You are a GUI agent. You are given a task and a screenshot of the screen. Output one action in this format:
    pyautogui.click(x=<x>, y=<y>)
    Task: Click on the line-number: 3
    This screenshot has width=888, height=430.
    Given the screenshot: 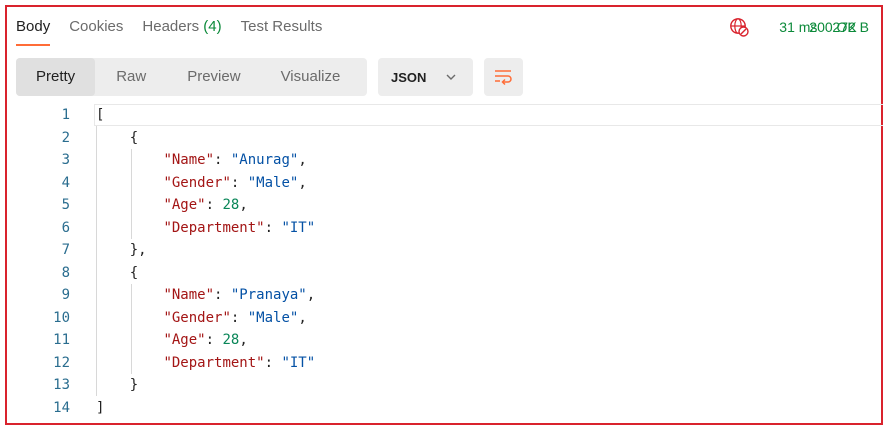 What is the action you would take?
    pyautogui.click(x=65, y=160)
    